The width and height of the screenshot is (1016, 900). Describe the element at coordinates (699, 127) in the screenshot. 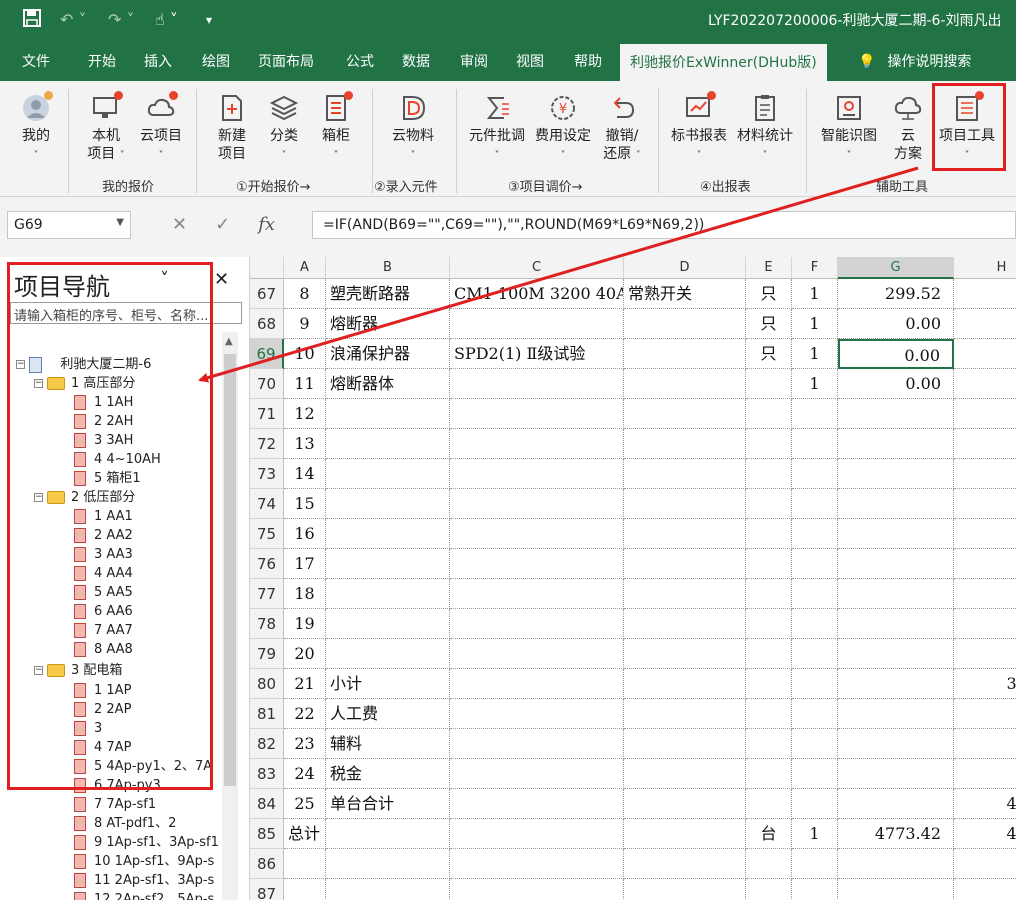

I see `bid-report-button: 标书报表 ˅` at that location.